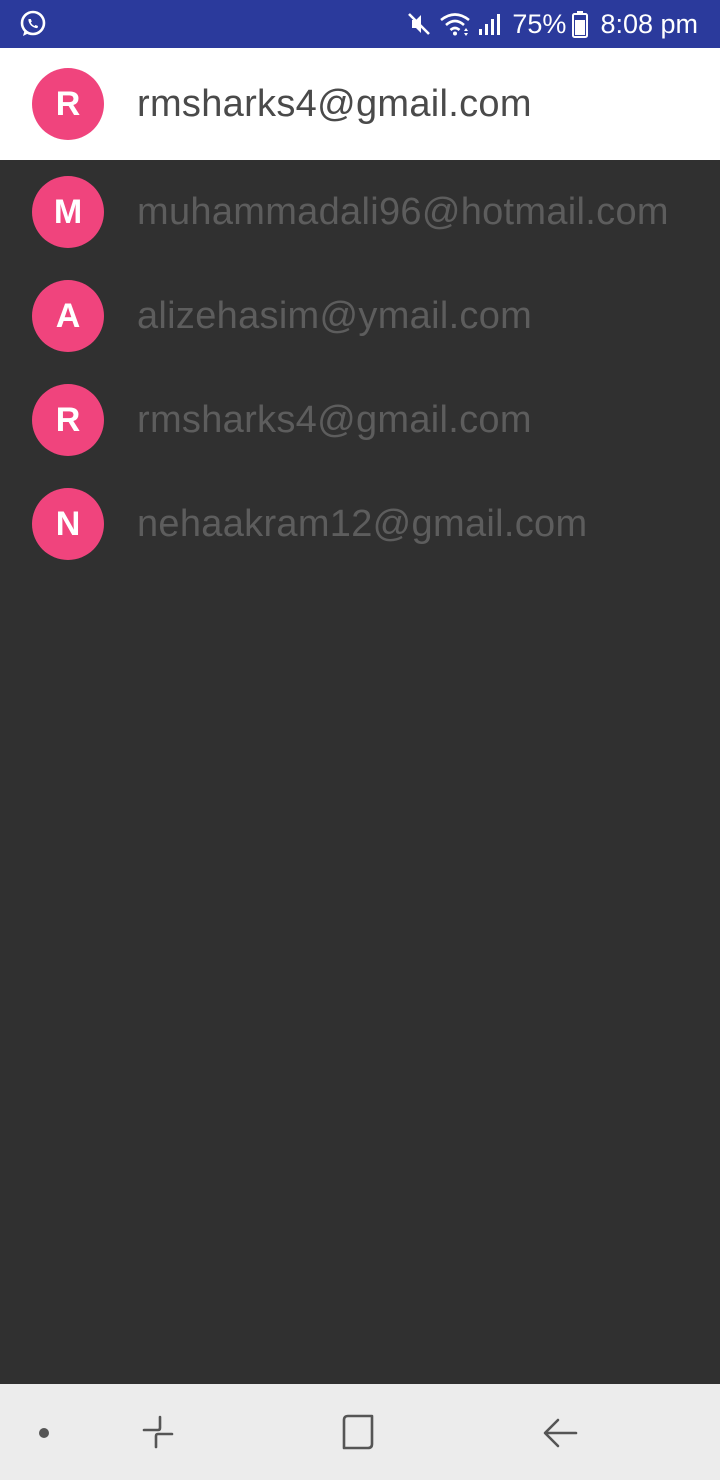 The image size is (720, 1480). What do you see at coordinates (44, 1432) in the screenshot?
I see `dot-icon` at bounding box center [44, 1432].